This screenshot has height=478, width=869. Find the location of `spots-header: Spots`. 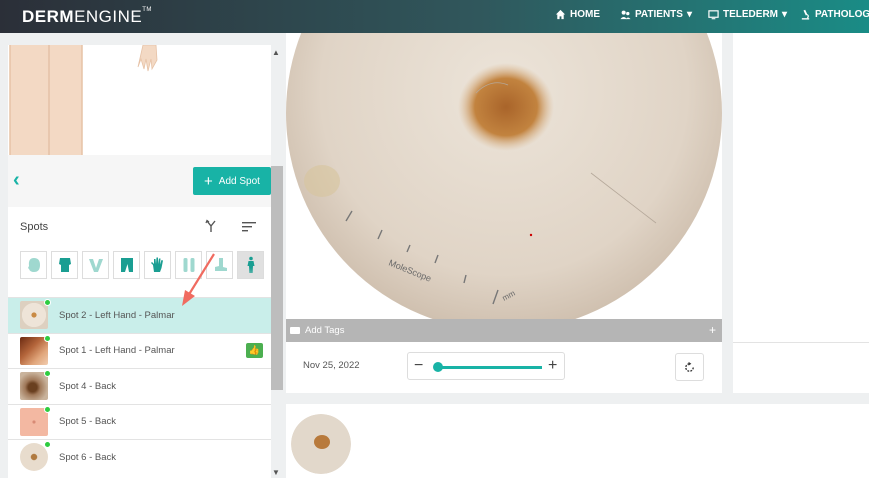

spots-header: Spots is located at coordinates (139, 229).